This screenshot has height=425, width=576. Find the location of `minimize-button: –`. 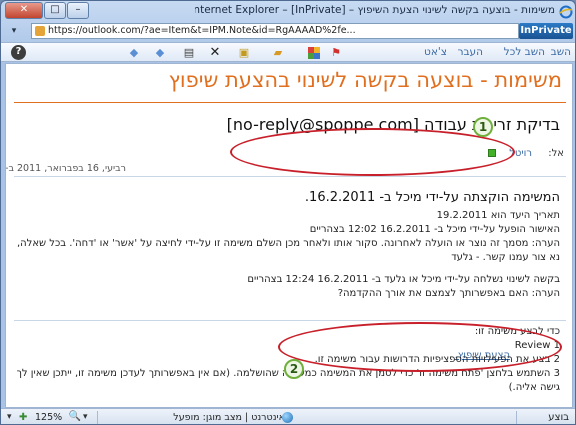

minimize-button: – is located at coordinates (78, 10).